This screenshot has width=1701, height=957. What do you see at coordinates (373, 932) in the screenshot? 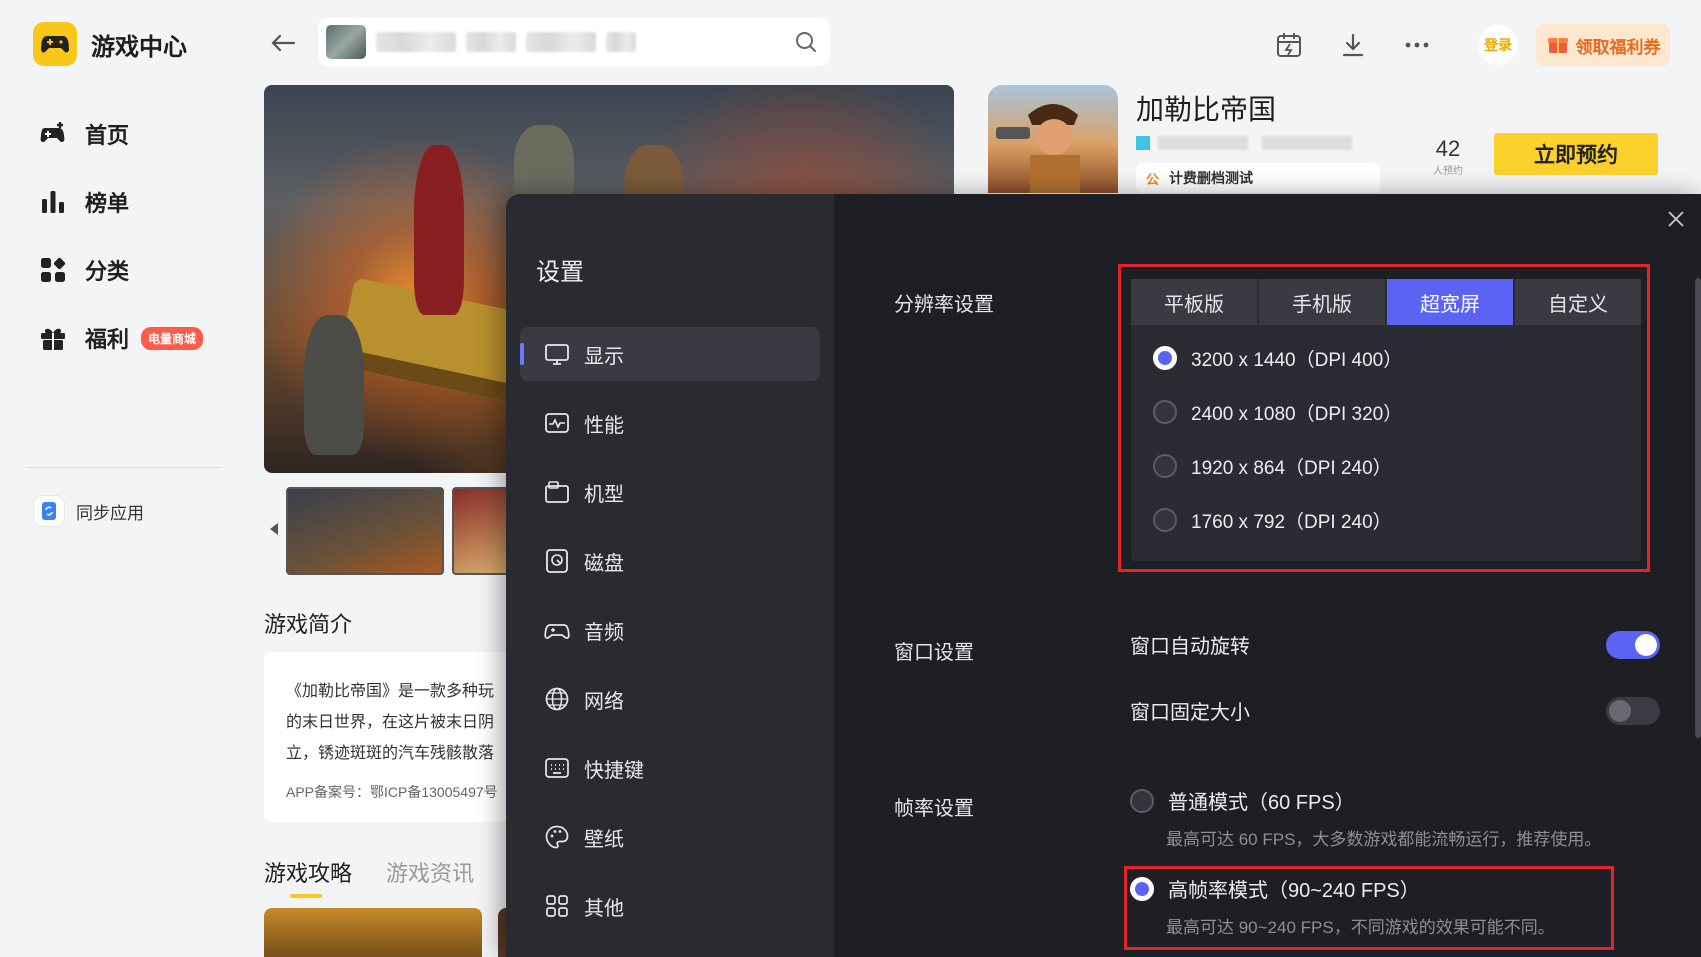
I see `guide-thumbnail` at bounding box center [373, 932].